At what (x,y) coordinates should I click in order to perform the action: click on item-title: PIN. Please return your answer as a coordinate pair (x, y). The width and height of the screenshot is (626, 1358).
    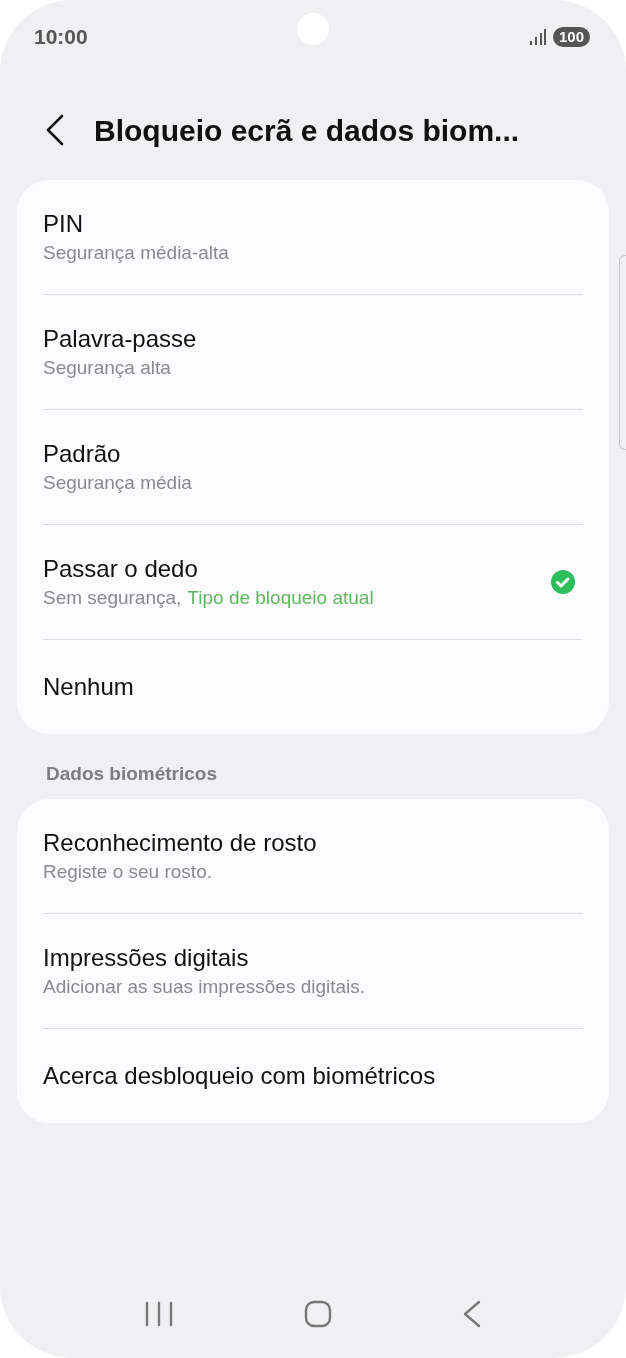
    Looking at the image, I should click on (63, 224).